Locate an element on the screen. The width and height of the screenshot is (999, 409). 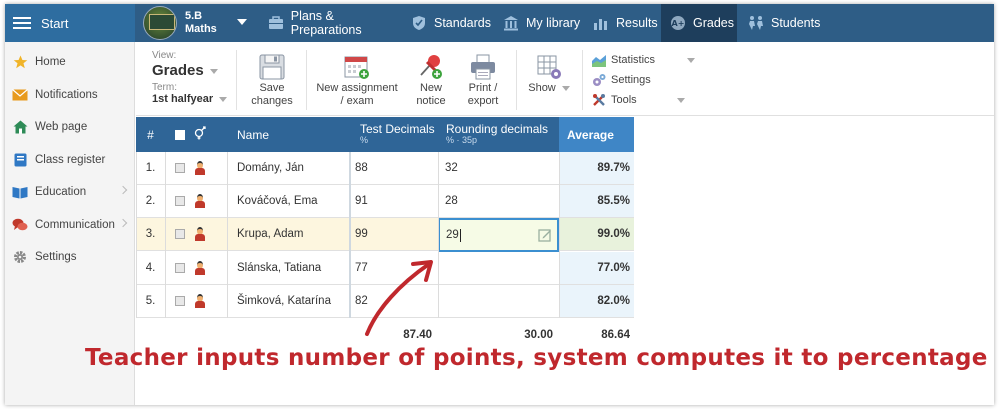
header-number-label: # is located at coordinates (150, 134).